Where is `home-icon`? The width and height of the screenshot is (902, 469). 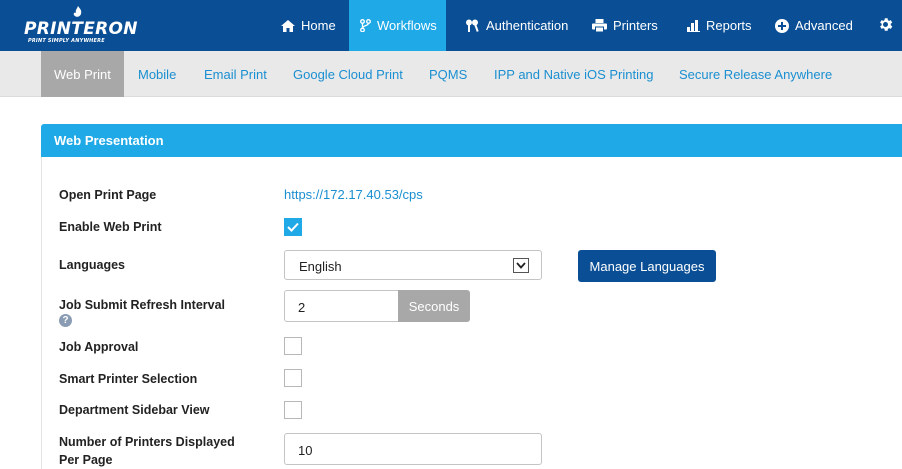
home-icon is located at coordinates (288, 25).